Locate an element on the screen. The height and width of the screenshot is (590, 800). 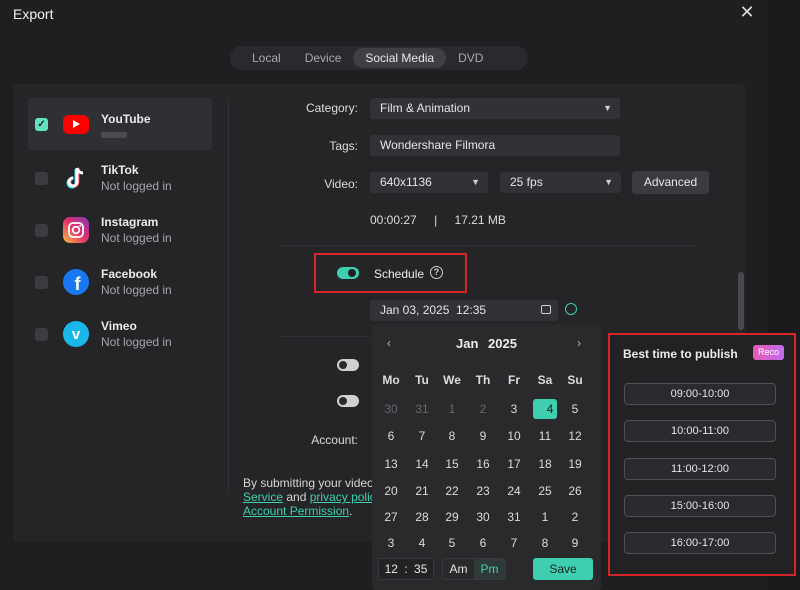
calendar-day: 21 is located at coordinates (422, 491).